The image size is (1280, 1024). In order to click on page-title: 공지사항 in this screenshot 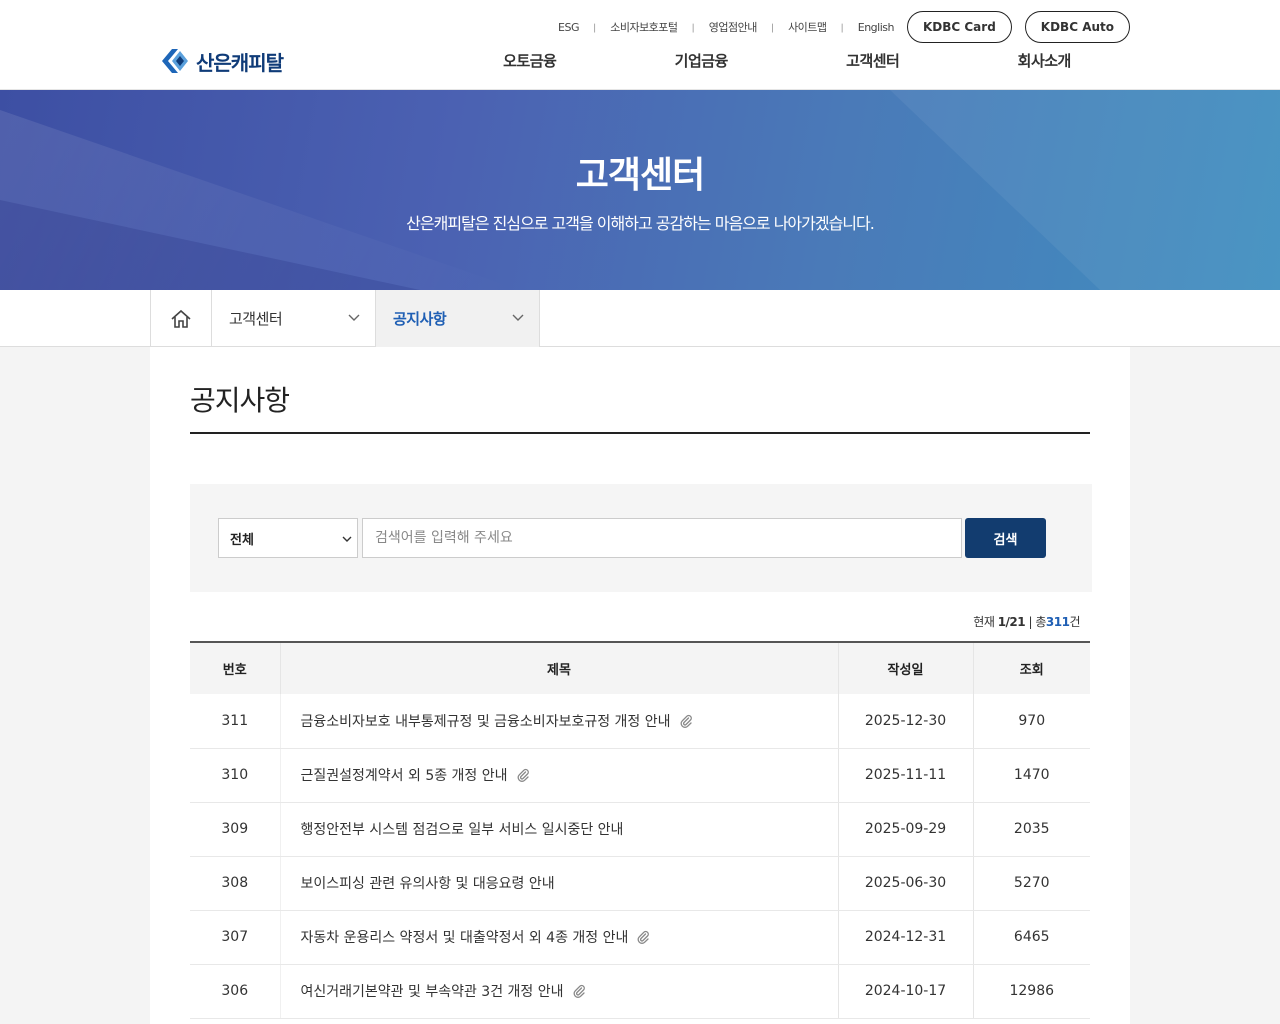, I will do `click(240, 400)`.